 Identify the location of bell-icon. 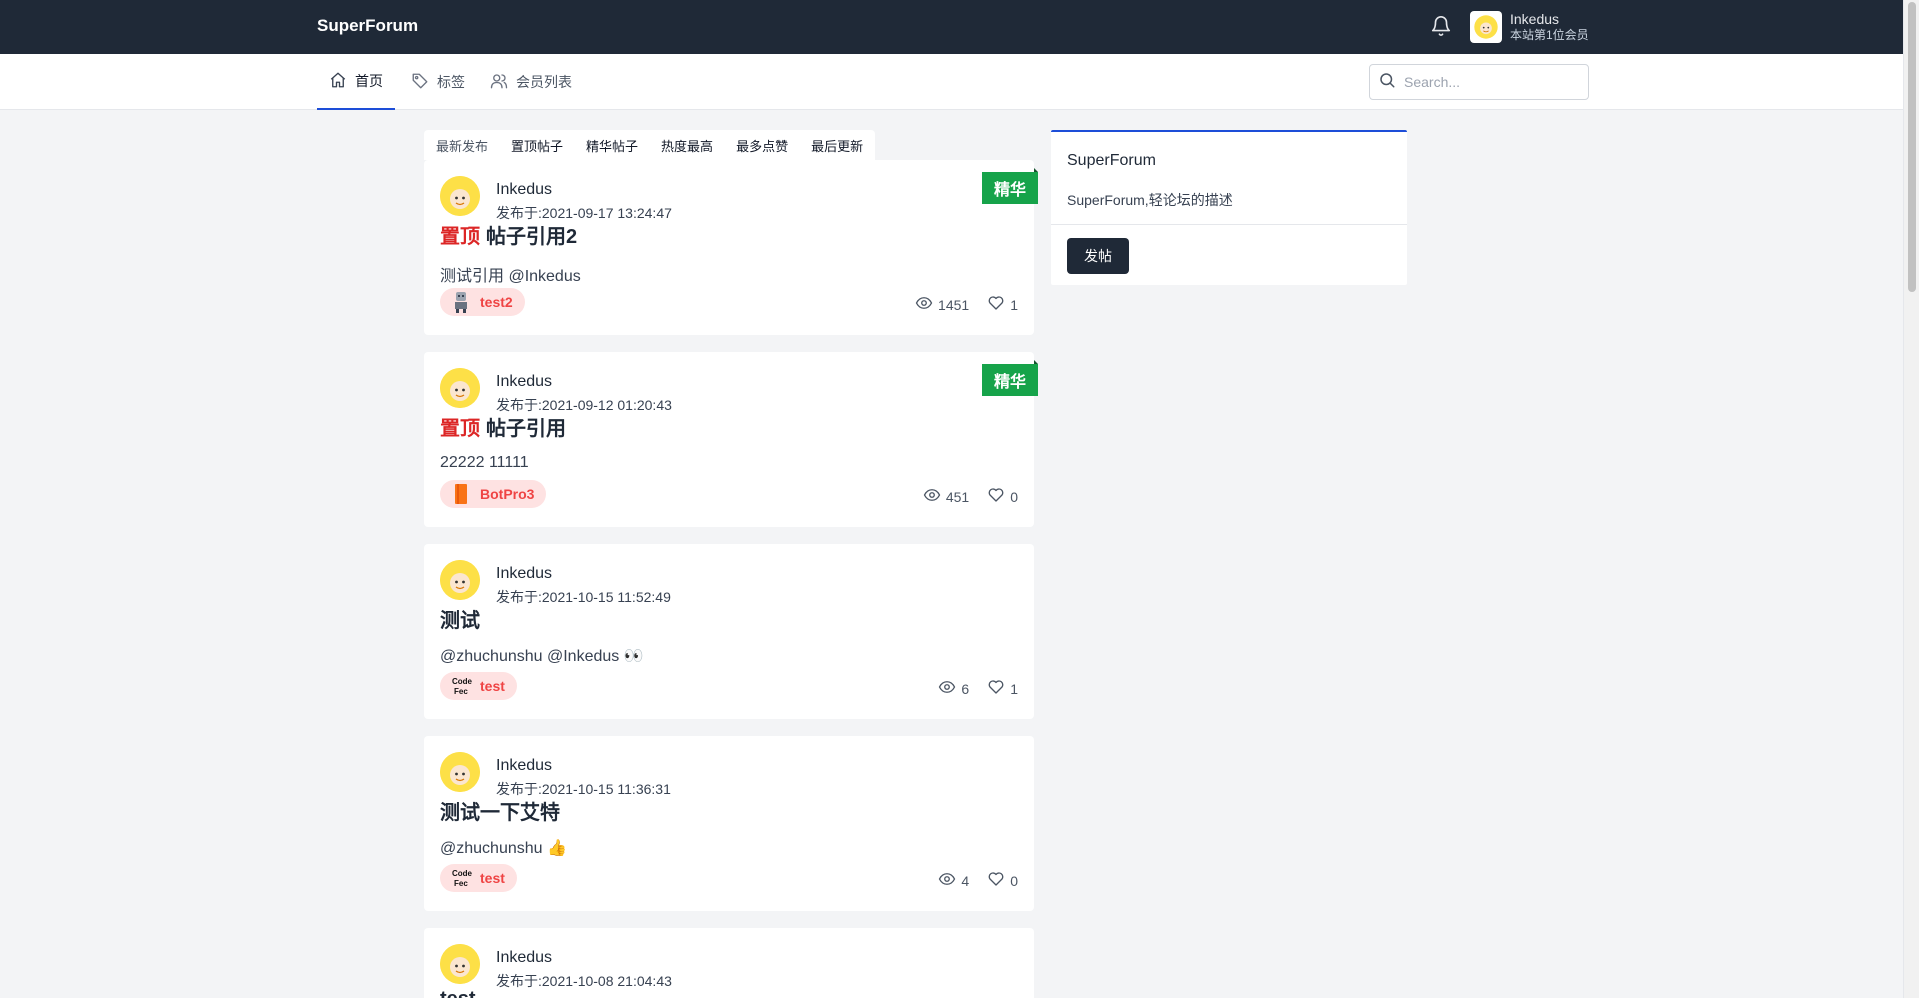
(1441, 26).